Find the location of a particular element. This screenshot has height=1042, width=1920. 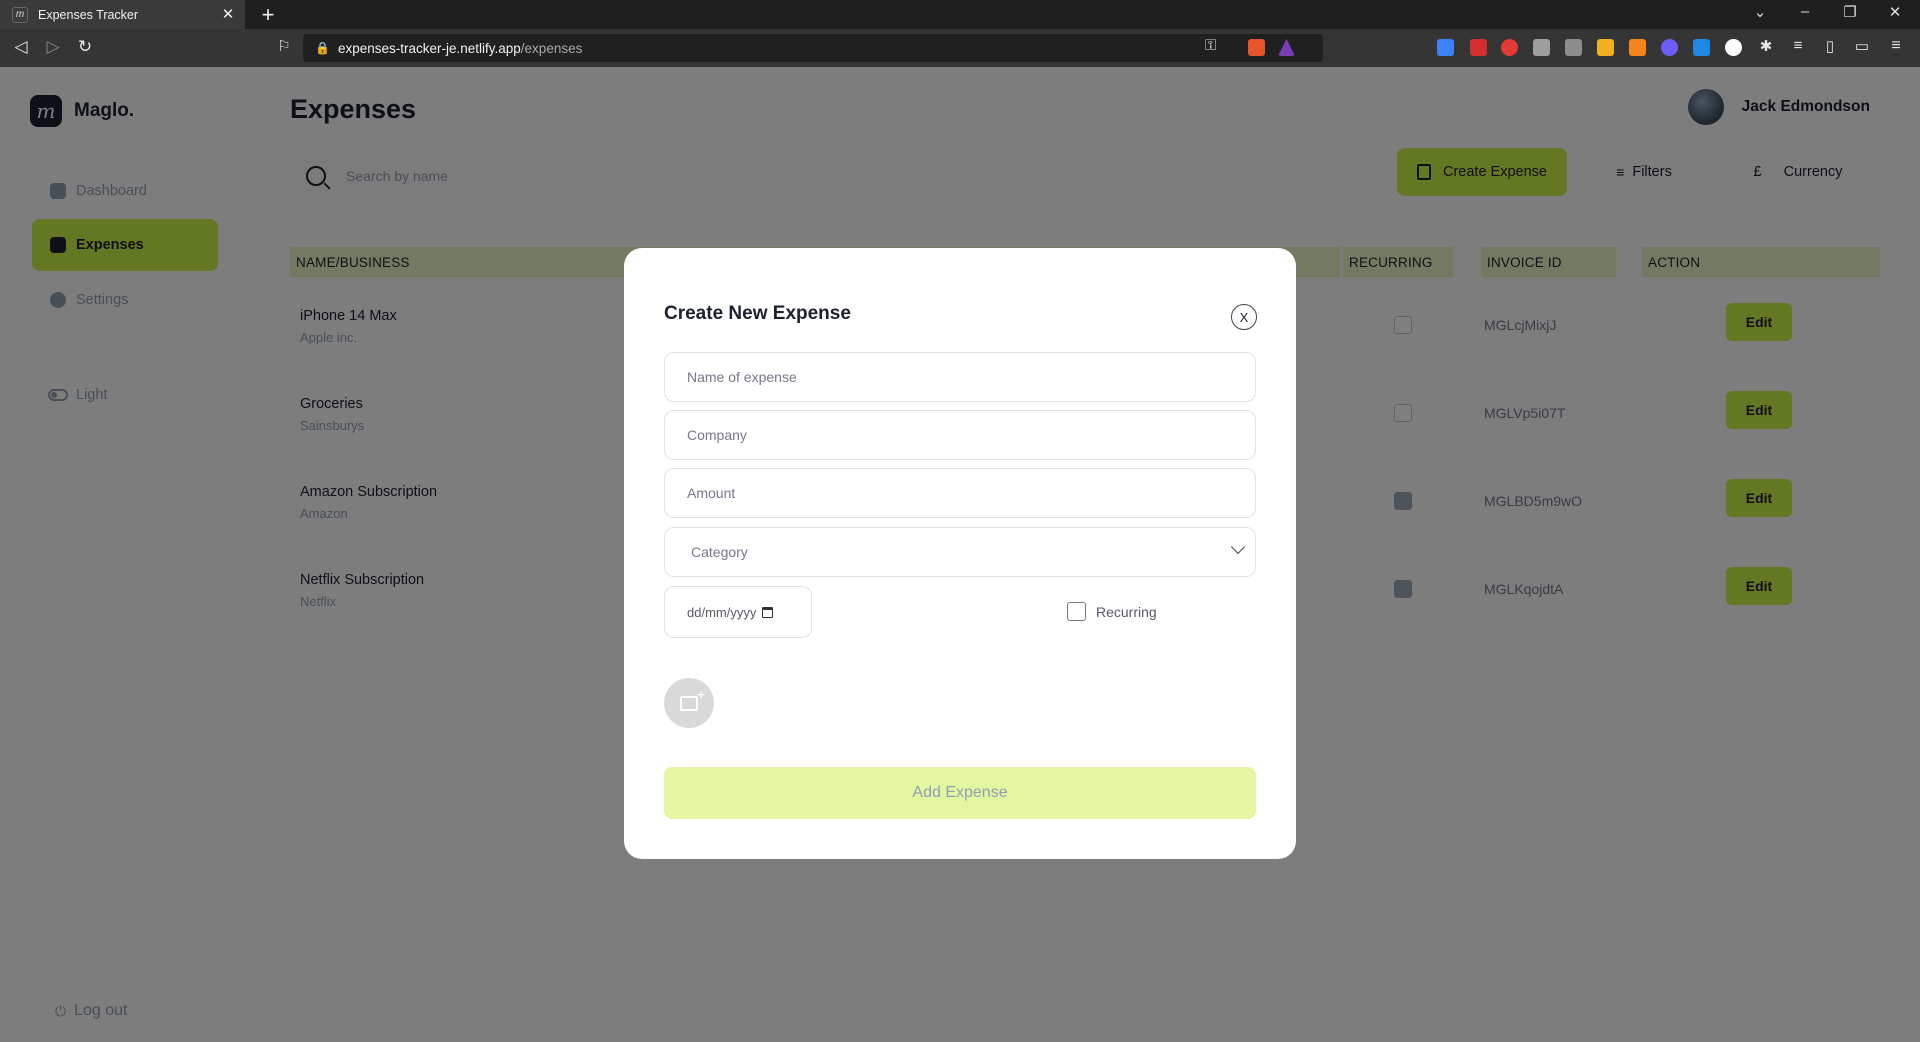

url-host: expenses-tracker-je.netlify.app is located at coordinates (429, 48).